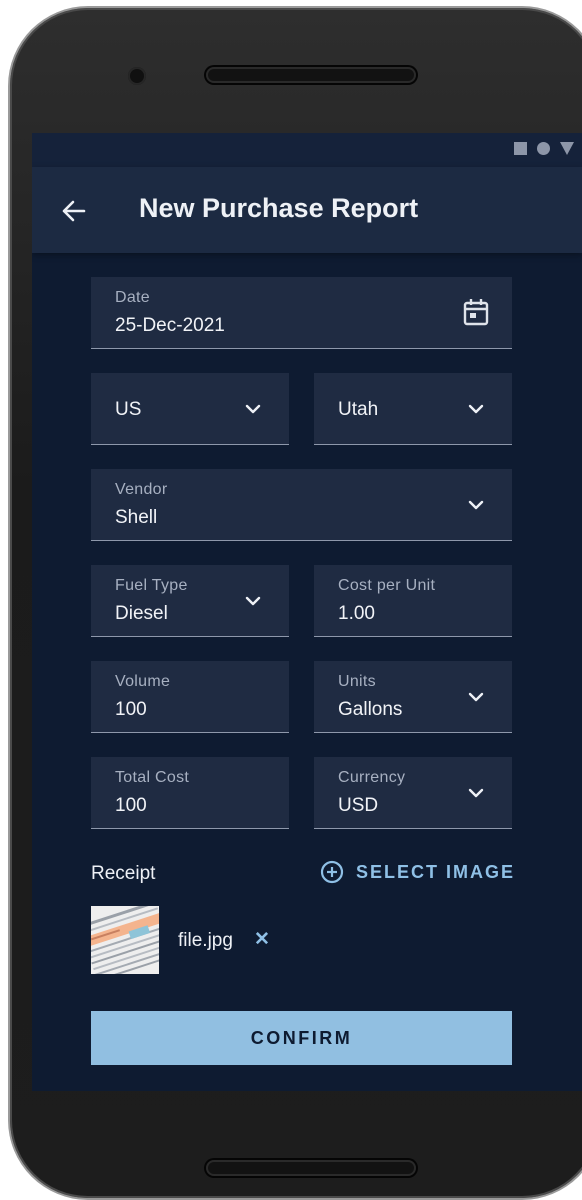  I want to click on recent-apps-icon, so click(520, 148).